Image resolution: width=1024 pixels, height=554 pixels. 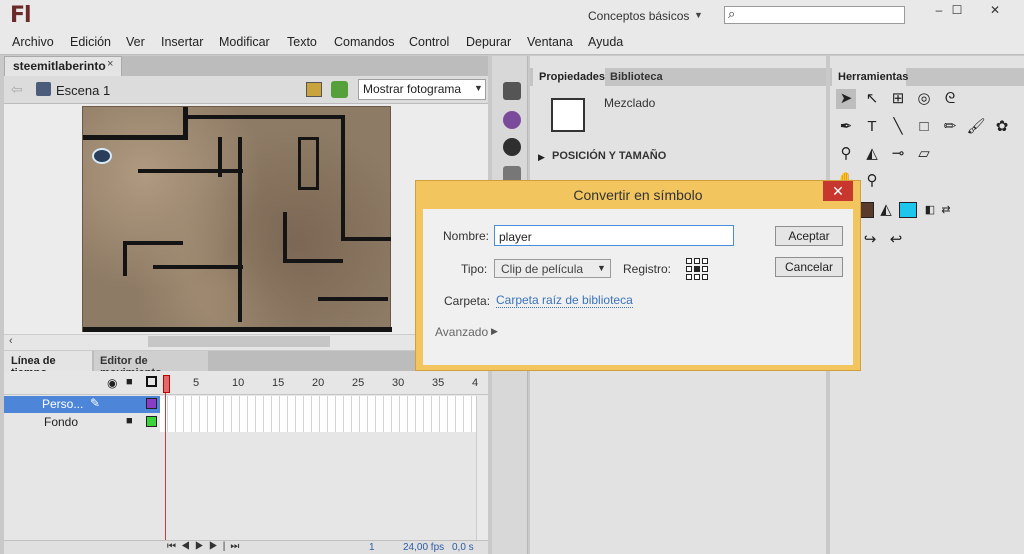 What do you see at coordinates (372, 547) in the screenshot?
I see `current-frame: 1` at bounding box center [372, 547].